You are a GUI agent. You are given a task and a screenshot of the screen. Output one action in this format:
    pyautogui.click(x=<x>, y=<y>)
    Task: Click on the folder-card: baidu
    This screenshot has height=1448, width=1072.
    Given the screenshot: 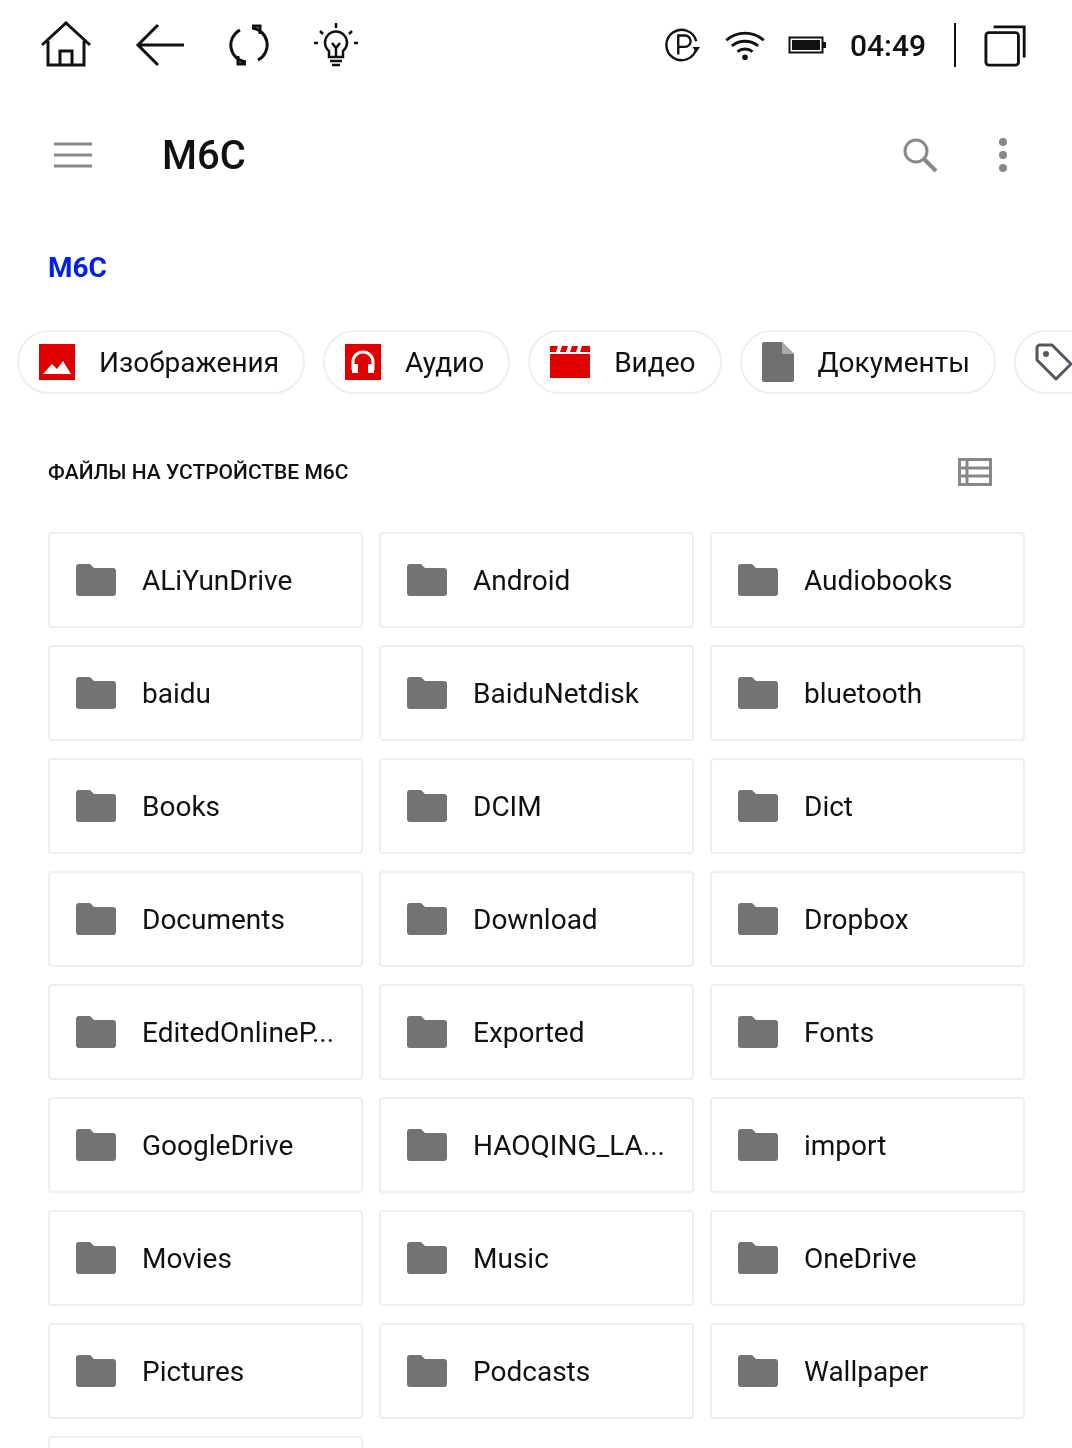 What is the action you would take?
    pyautogui.click(x=205, y=693)
    